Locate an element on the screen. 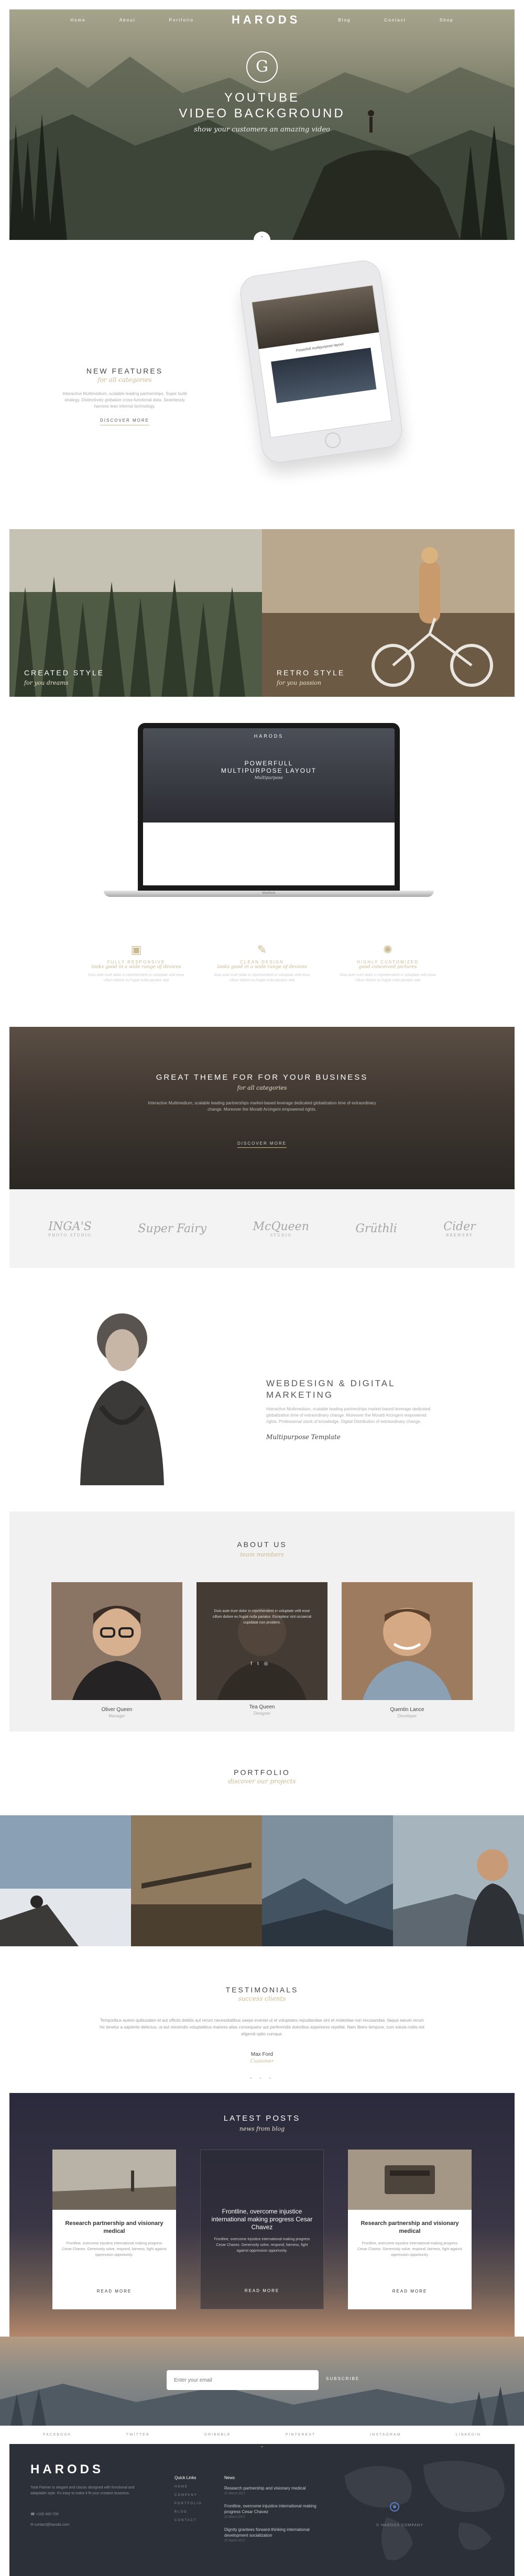  footer-email-text: contact@harods.com is located at coordinates (52, 2525).